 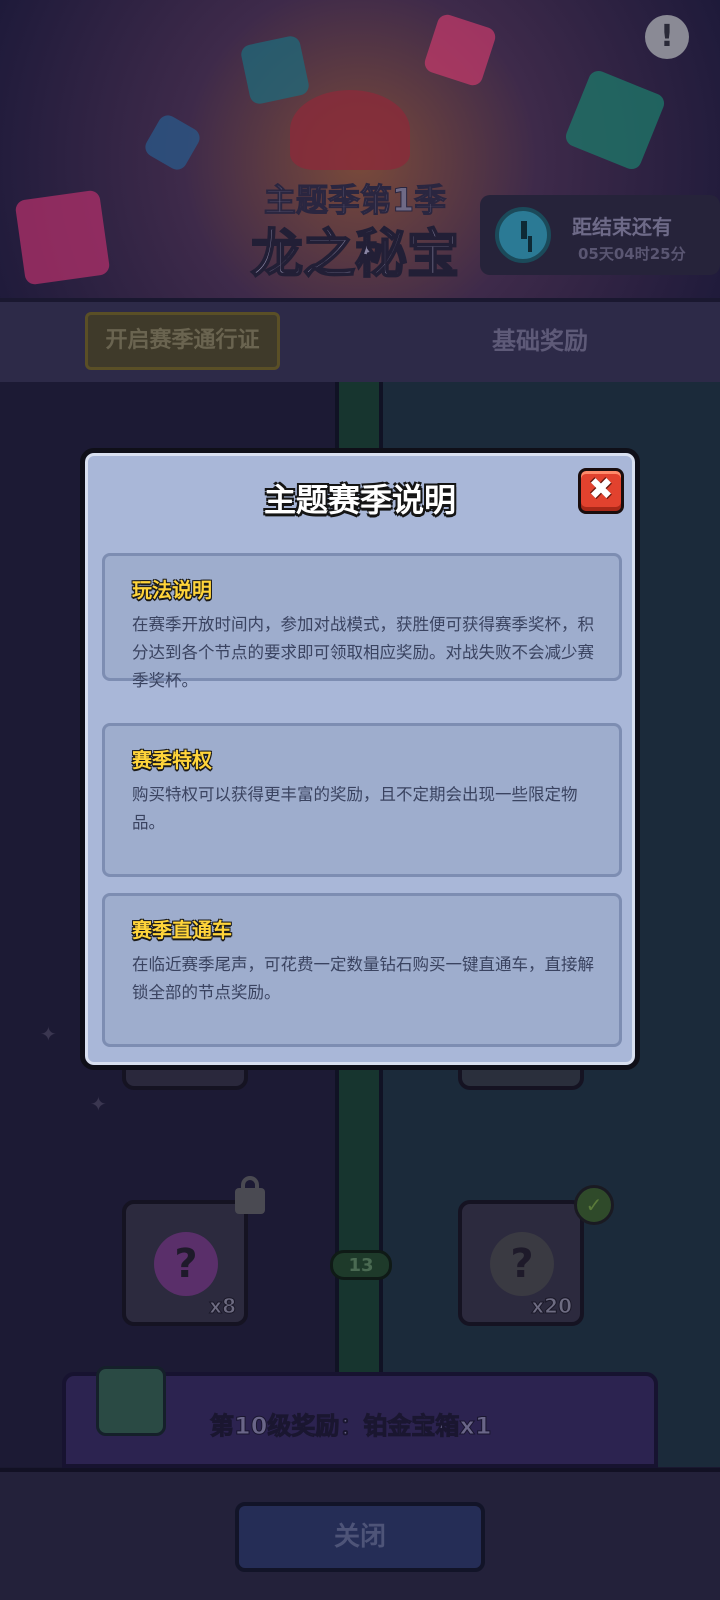 What do you see at coordinates (552, 1306) in the screenshot?
I see `reward-count: x20` at bounding box center [552, 1306].